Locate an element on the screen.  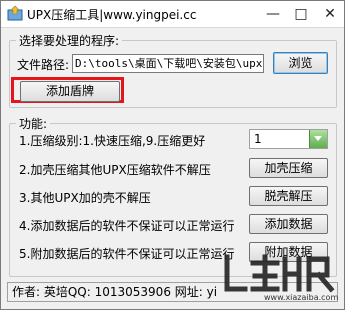
unpack-button: 脱壳解压 is located at coordinates (288, 196).